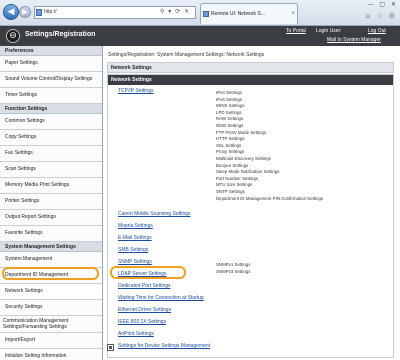  What do you see at coordinates (51, 154) in the screenshot?
I see `sidebar-item-fax-settings: Fax Settings` at bounding box center [51, 154].